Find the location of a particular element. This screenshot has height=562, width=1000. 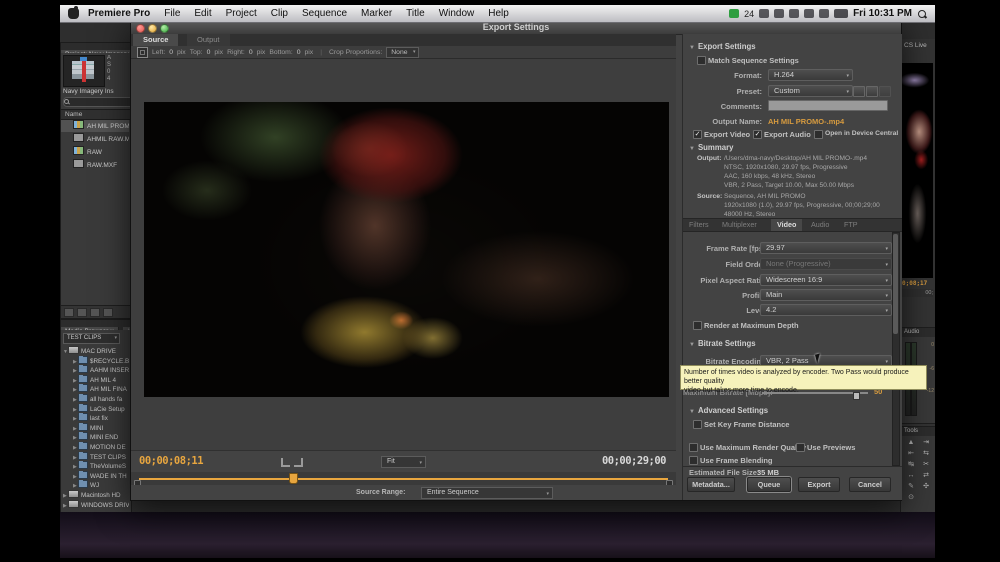

tree-item-macintosh-hd: ▶ Macintosh HD is located at coordinates (95, 495).